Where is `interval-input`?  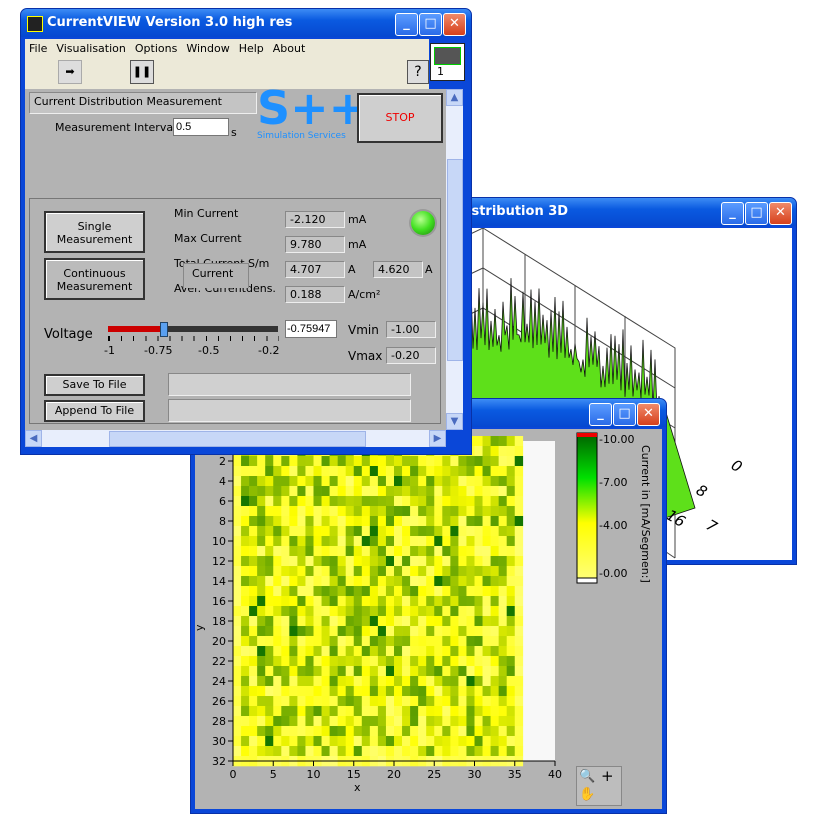 interval-input is located at coordinates (201, 127).